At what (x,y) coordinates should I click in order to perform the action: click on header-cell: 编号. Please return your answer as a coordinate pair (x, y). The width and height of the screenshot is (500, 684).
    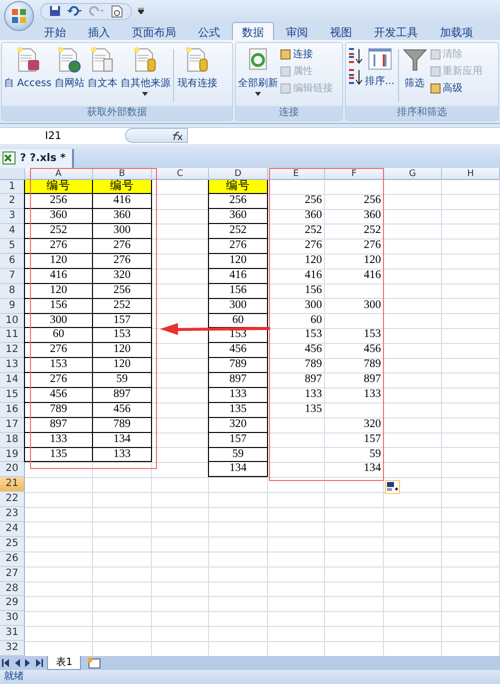
    Looking at the image, I should click on (122, 187).